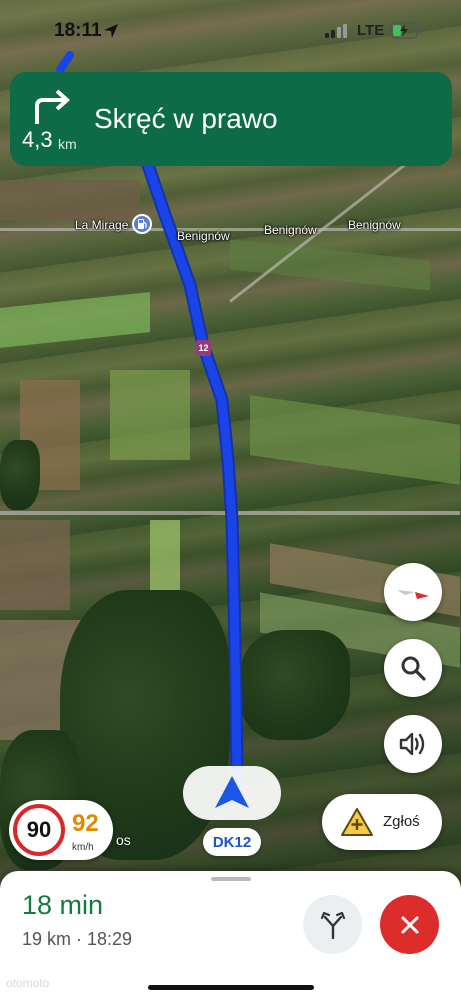  I want to click on compass-icon, so click(413, 594).